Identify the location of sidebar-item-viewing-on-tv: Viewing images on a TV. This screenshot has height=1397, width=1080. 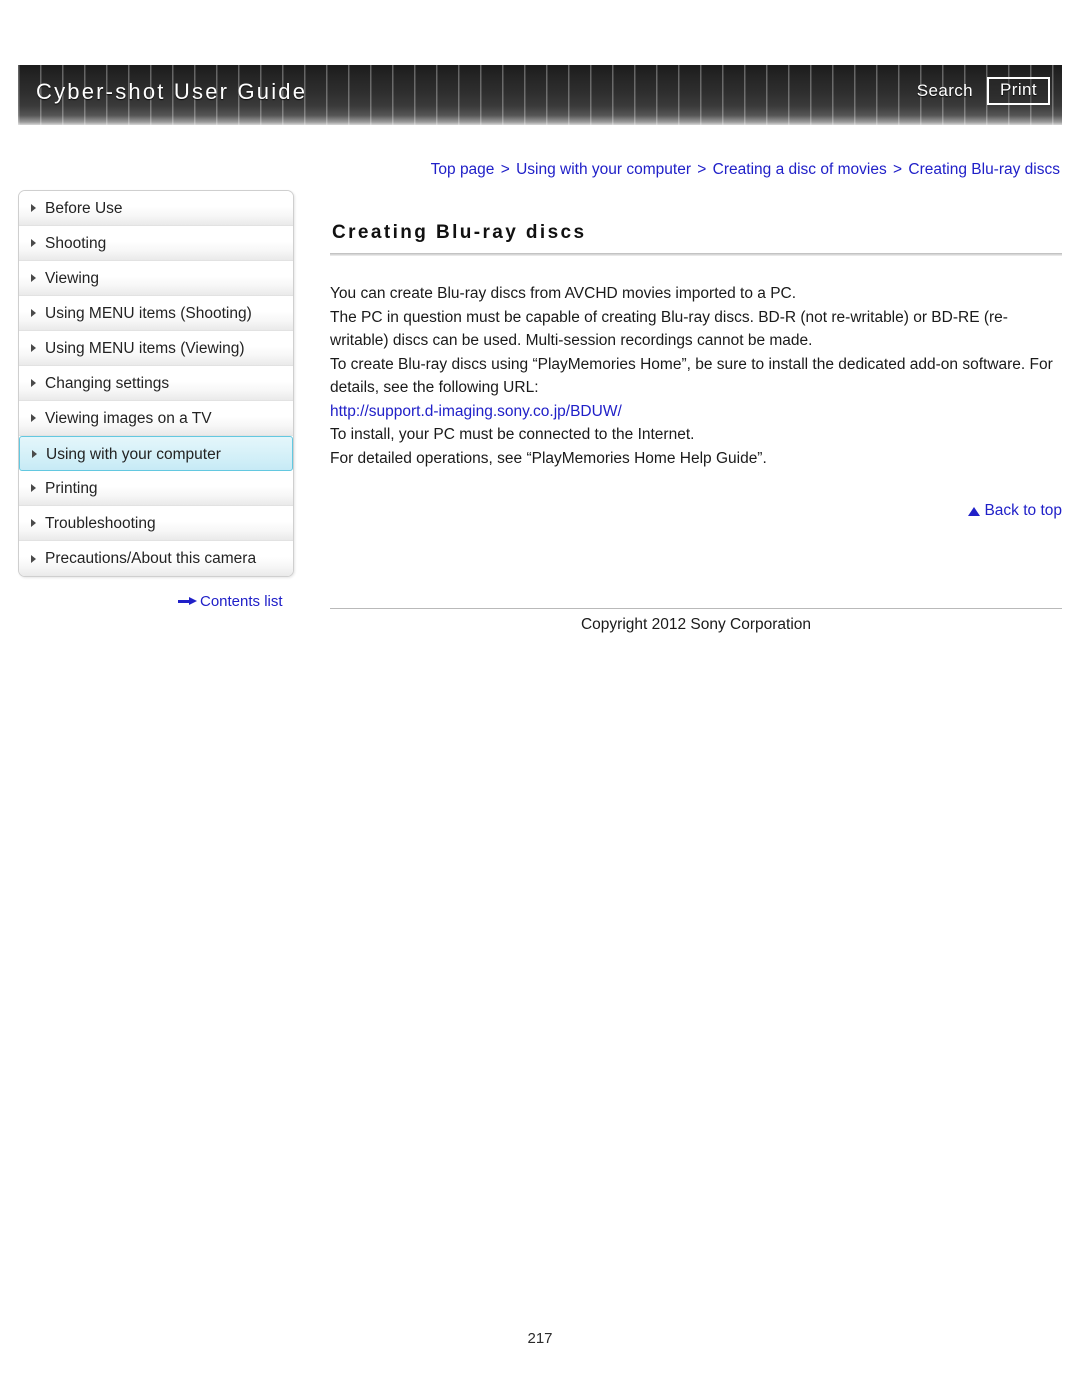
(156, 418).